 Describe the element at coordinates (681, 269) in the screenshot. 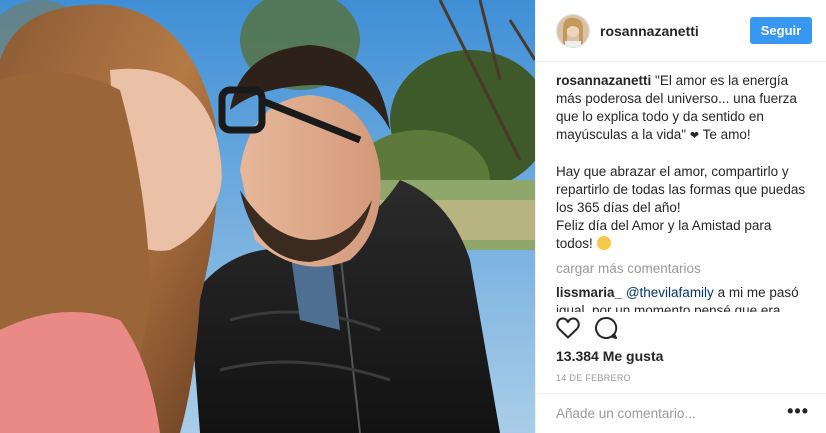

I see `load-more-comments-link: cargar más comentarios` at that location.